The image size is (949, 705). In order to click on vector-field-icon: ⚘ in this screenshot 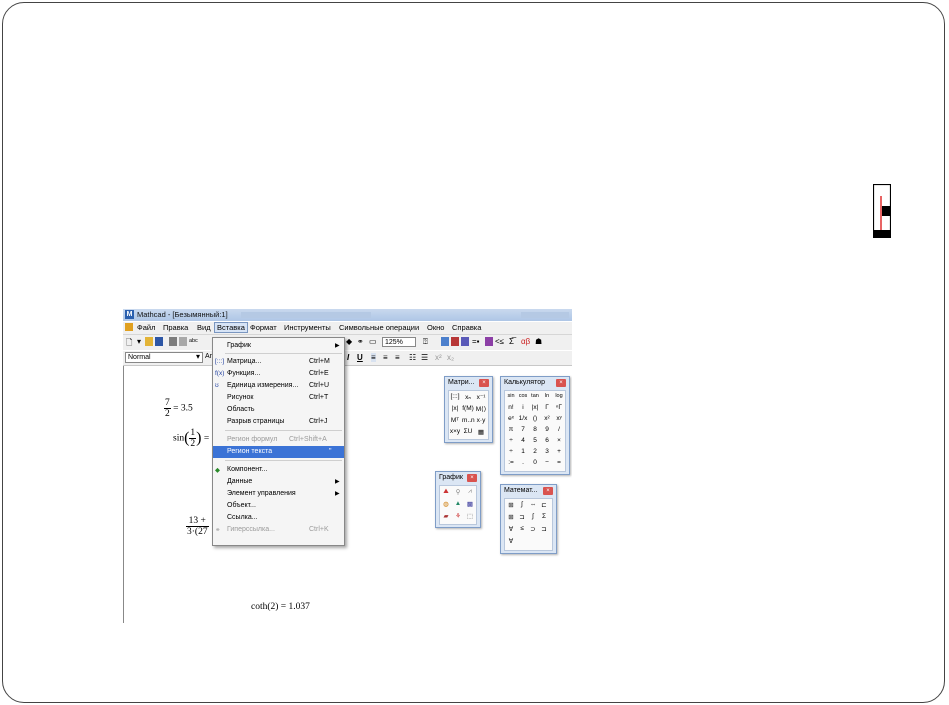, I will do `click(458, 516)`.